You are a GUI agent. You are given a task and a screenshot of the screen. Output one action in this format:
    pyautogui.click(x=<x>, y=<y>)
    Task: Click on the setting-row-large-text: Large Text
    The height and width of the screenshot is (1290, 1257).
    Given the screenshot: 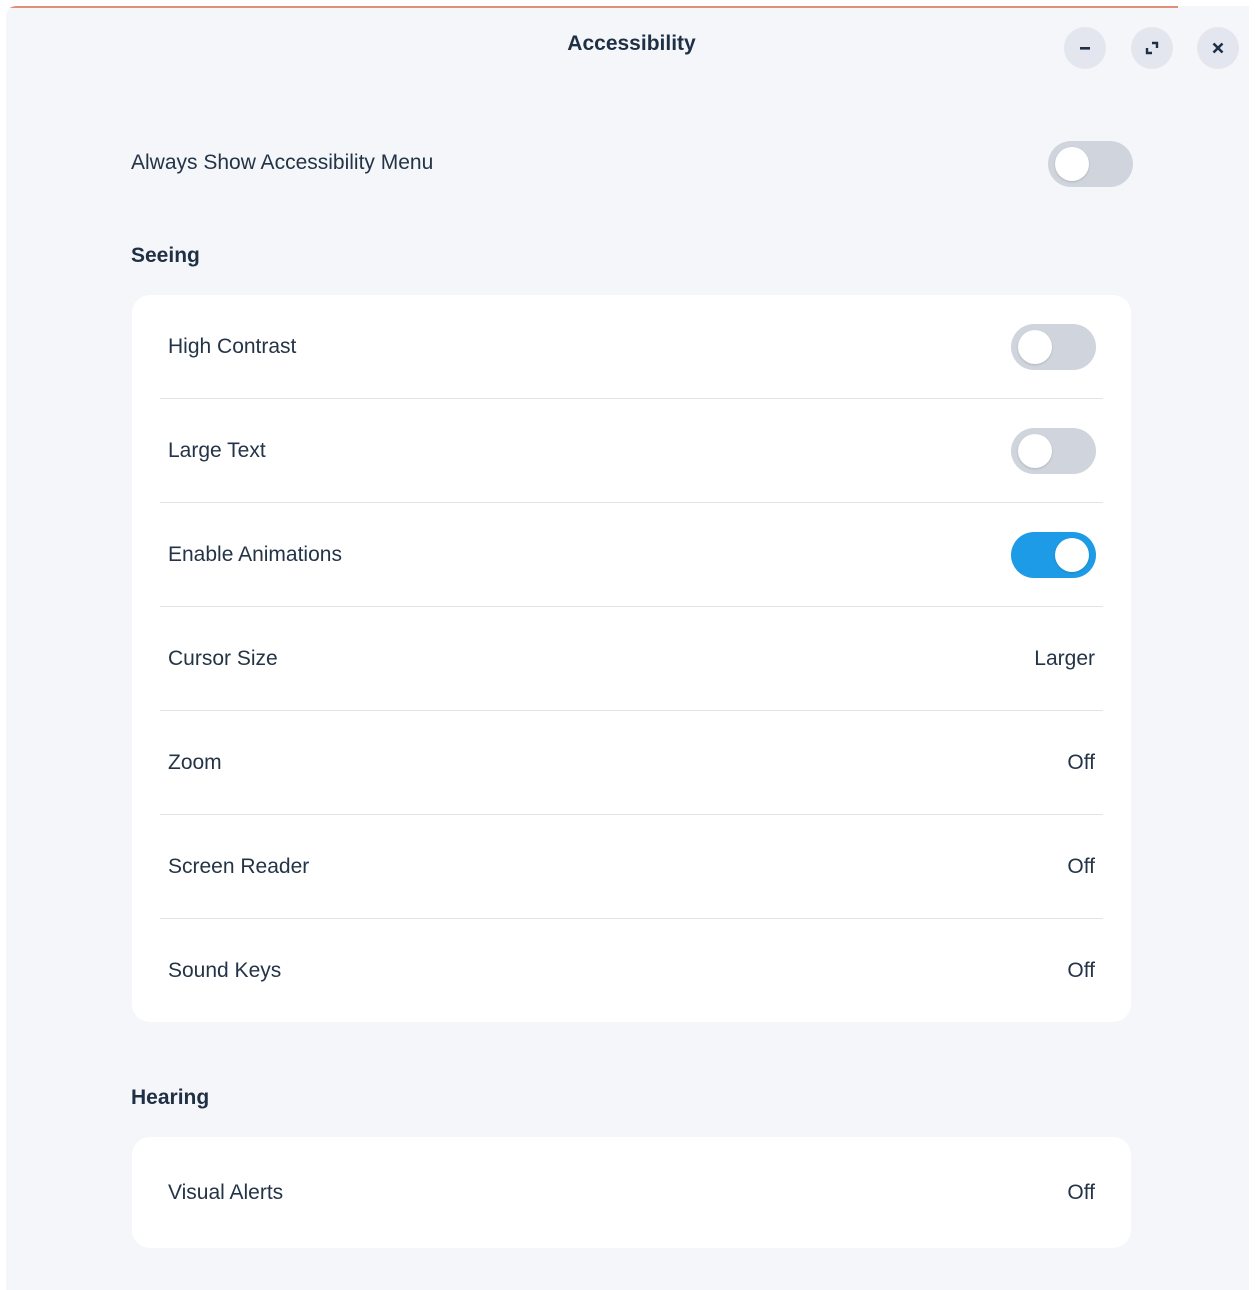 What is the action you would take?
    pyautogui.click(x=631, y=451)
    